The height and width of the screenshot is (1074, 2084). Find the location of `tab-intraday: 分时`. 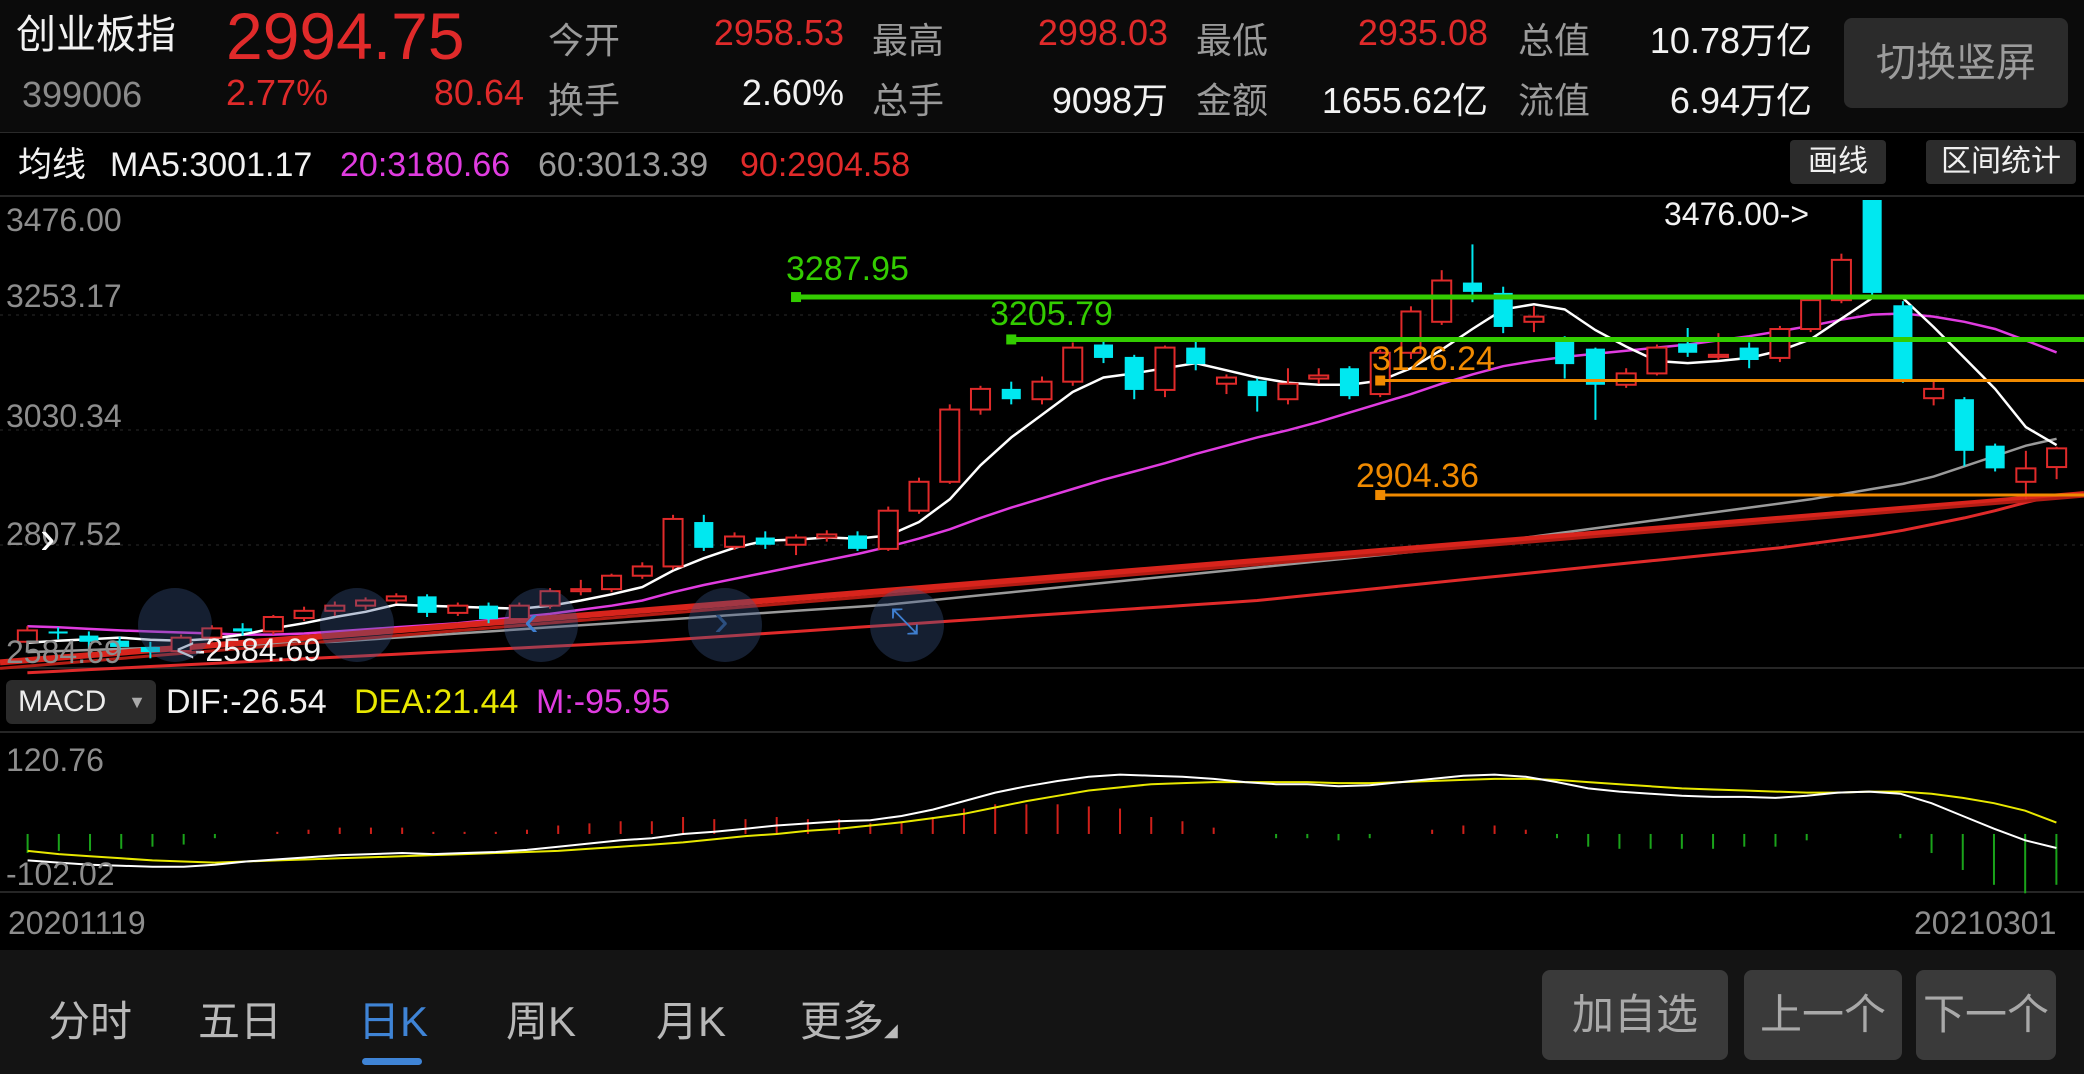

tab-intraday: 分时 is located at coordinates (90, 1018).